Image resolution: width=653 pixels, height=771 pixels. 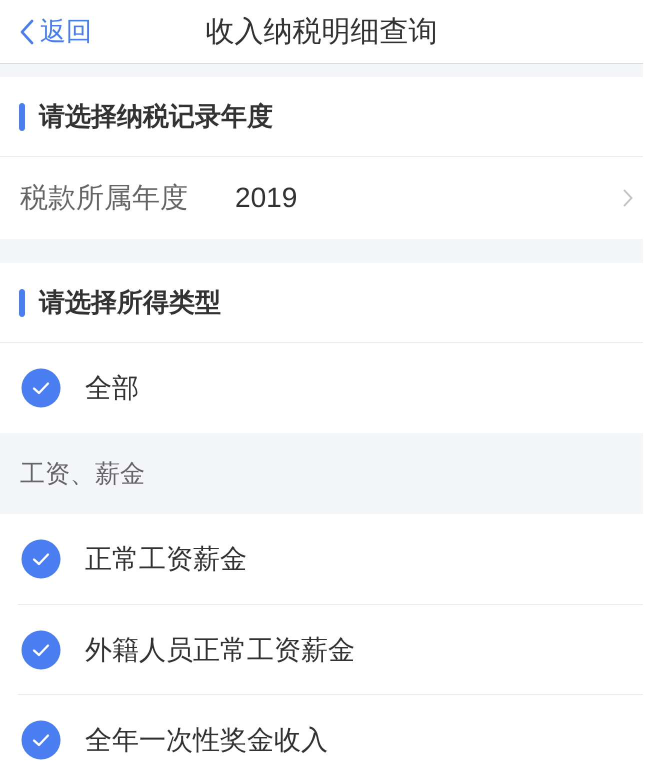 I want to click on section-heading: 请选择纳税记录年度, so click(x=156, y=116).